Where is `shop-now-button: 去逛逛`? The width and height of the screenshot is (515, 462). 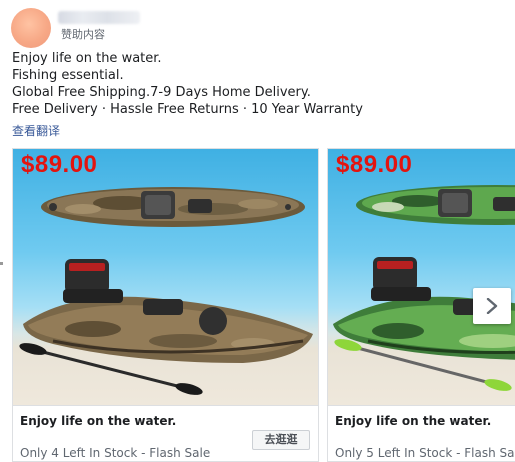
shop-now-button: 去逛逛 is located at coordinates (281, 440).